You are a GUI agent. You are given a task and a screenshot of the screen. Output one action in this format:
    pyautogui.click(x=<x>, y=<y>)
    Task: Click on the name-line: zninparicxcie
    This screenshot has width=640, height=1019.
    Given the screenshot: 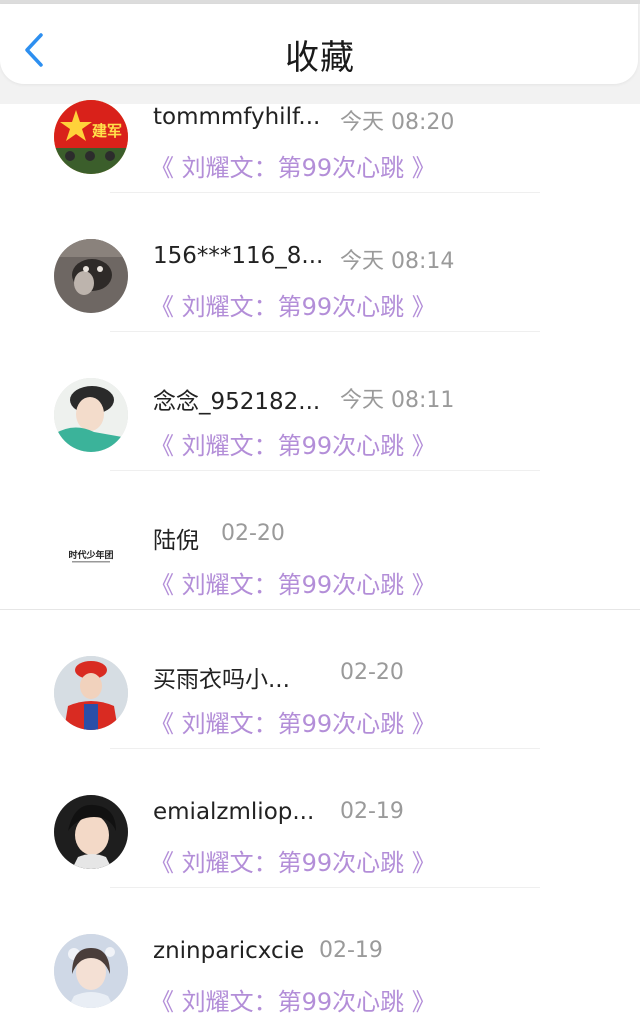 What is the action you would take?
    pyautogui.click(x=228, y=951)
    